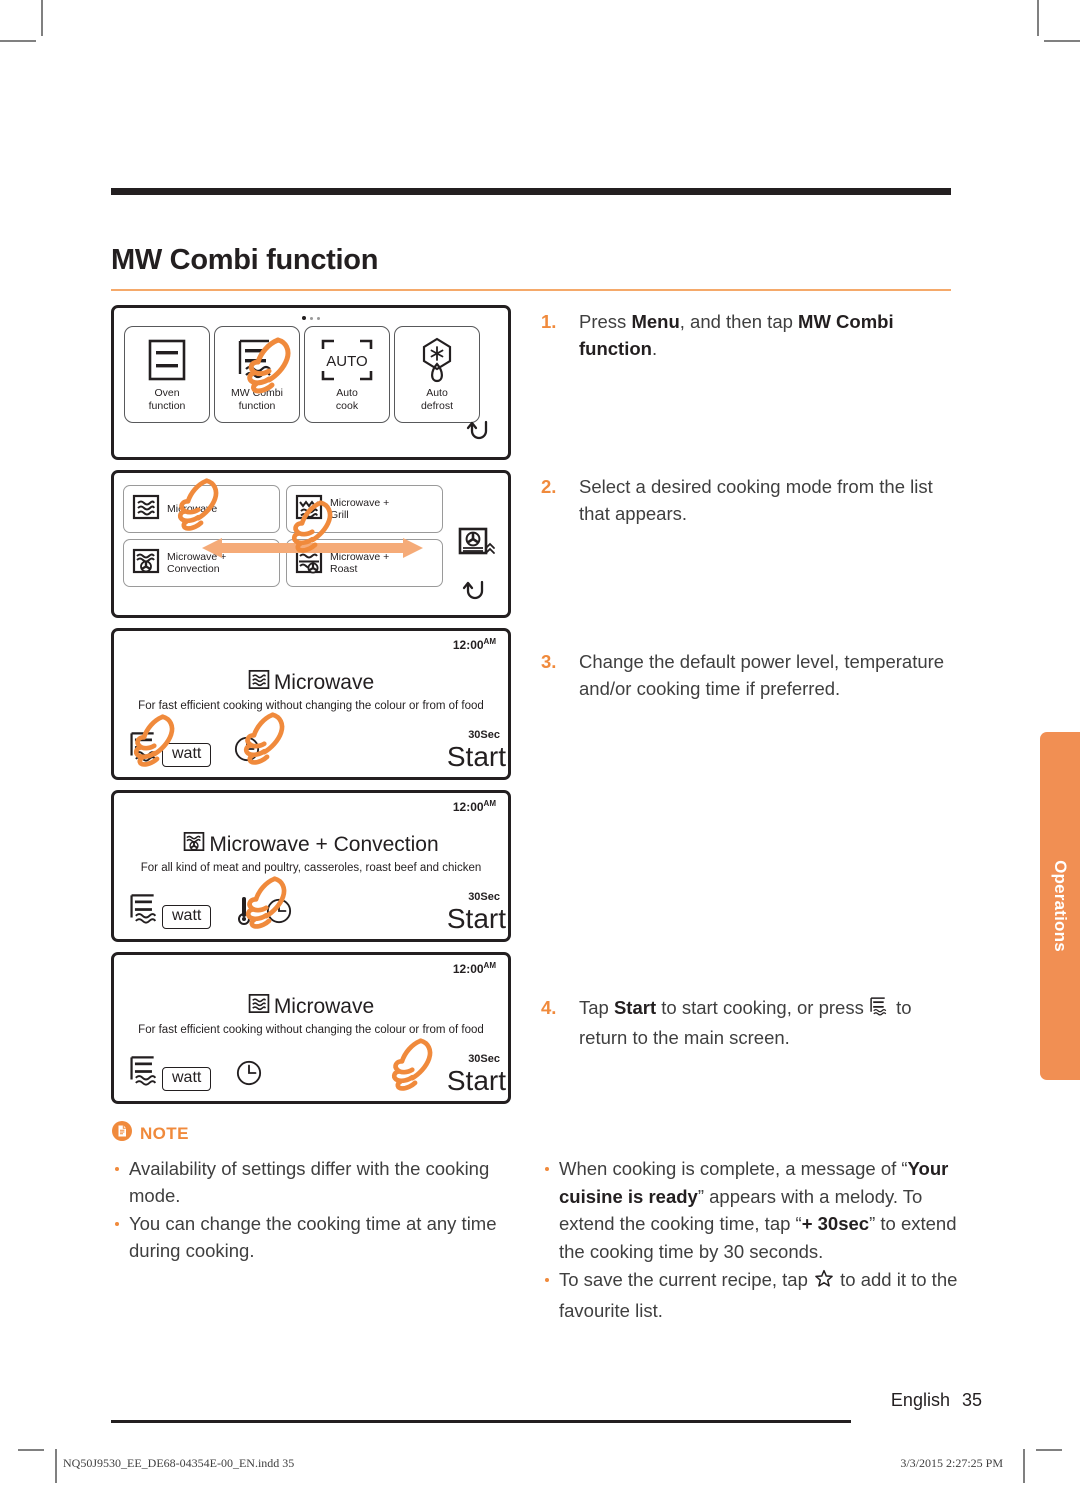  Describe the element at coordinates (437, 359) in the screenshot. I see `auto-defrost-icon` at that location.